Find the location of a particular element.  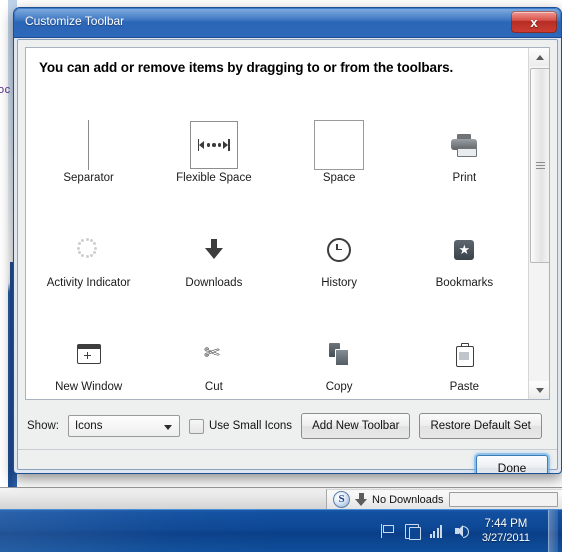

item-label: Space is located at coordinates (339, 178).